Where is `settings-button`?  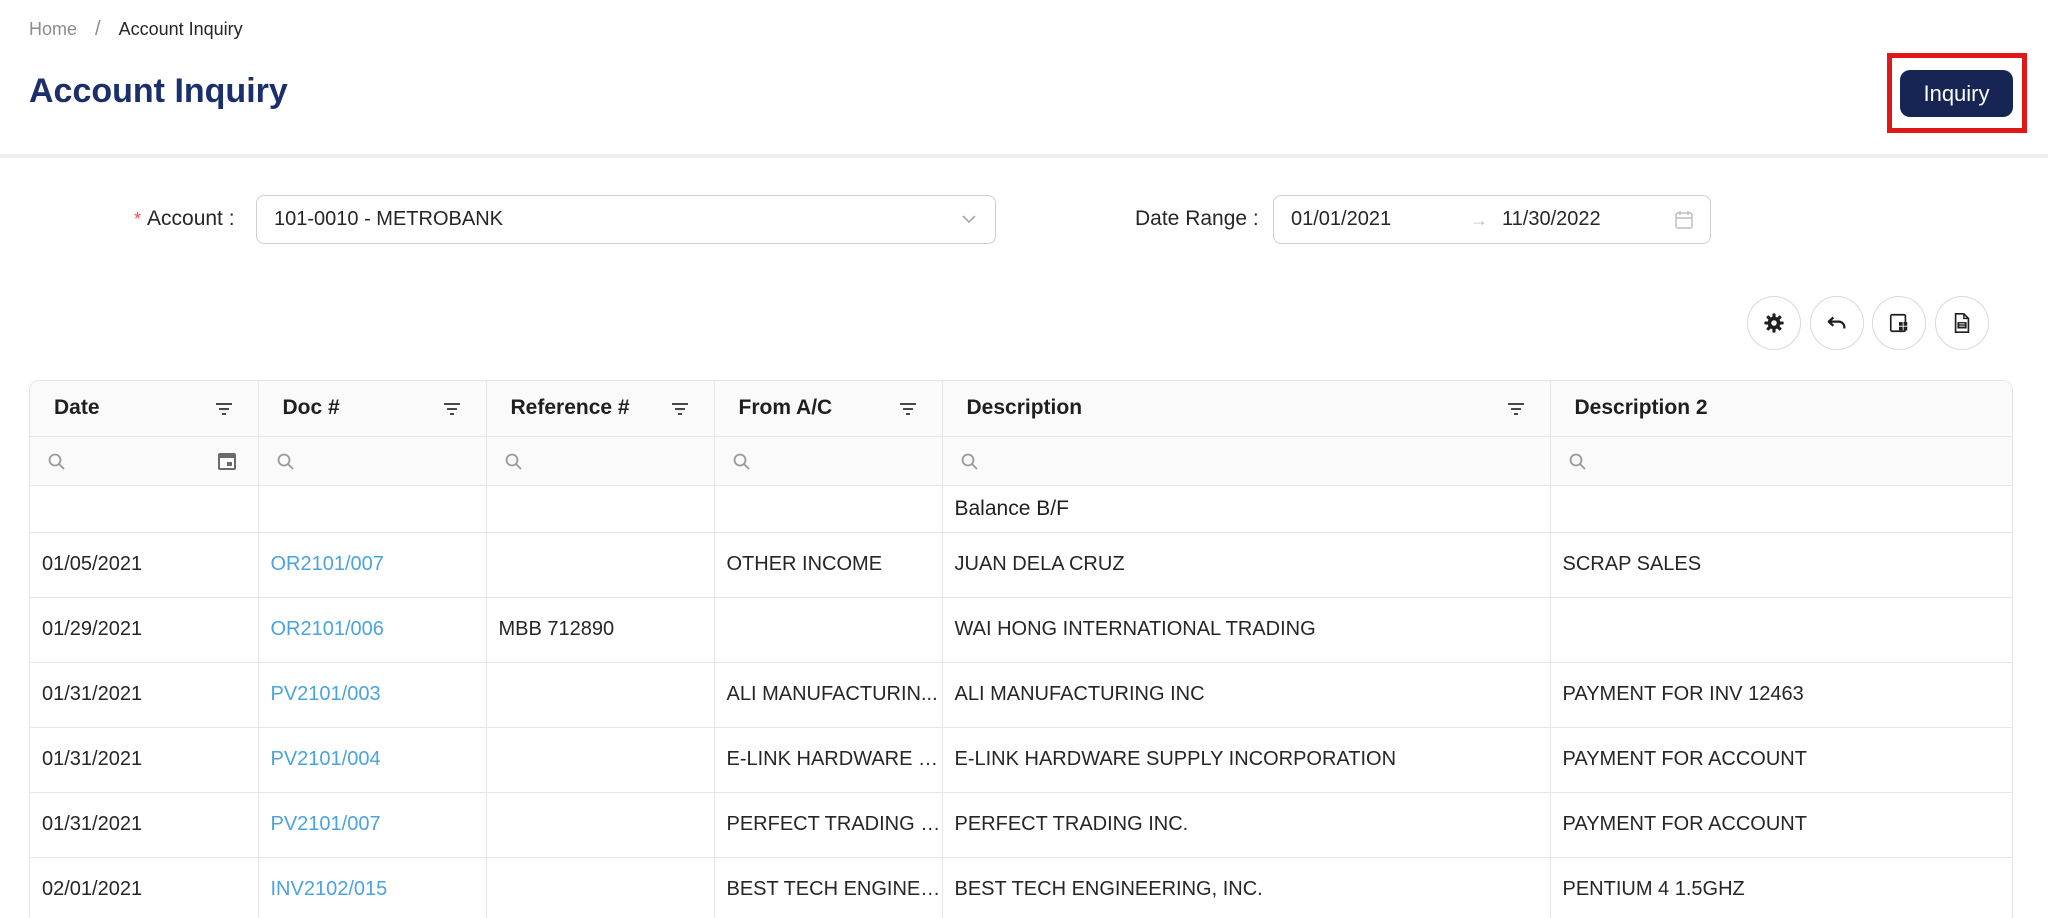 settings-button is located at coordinates (1774, 323).